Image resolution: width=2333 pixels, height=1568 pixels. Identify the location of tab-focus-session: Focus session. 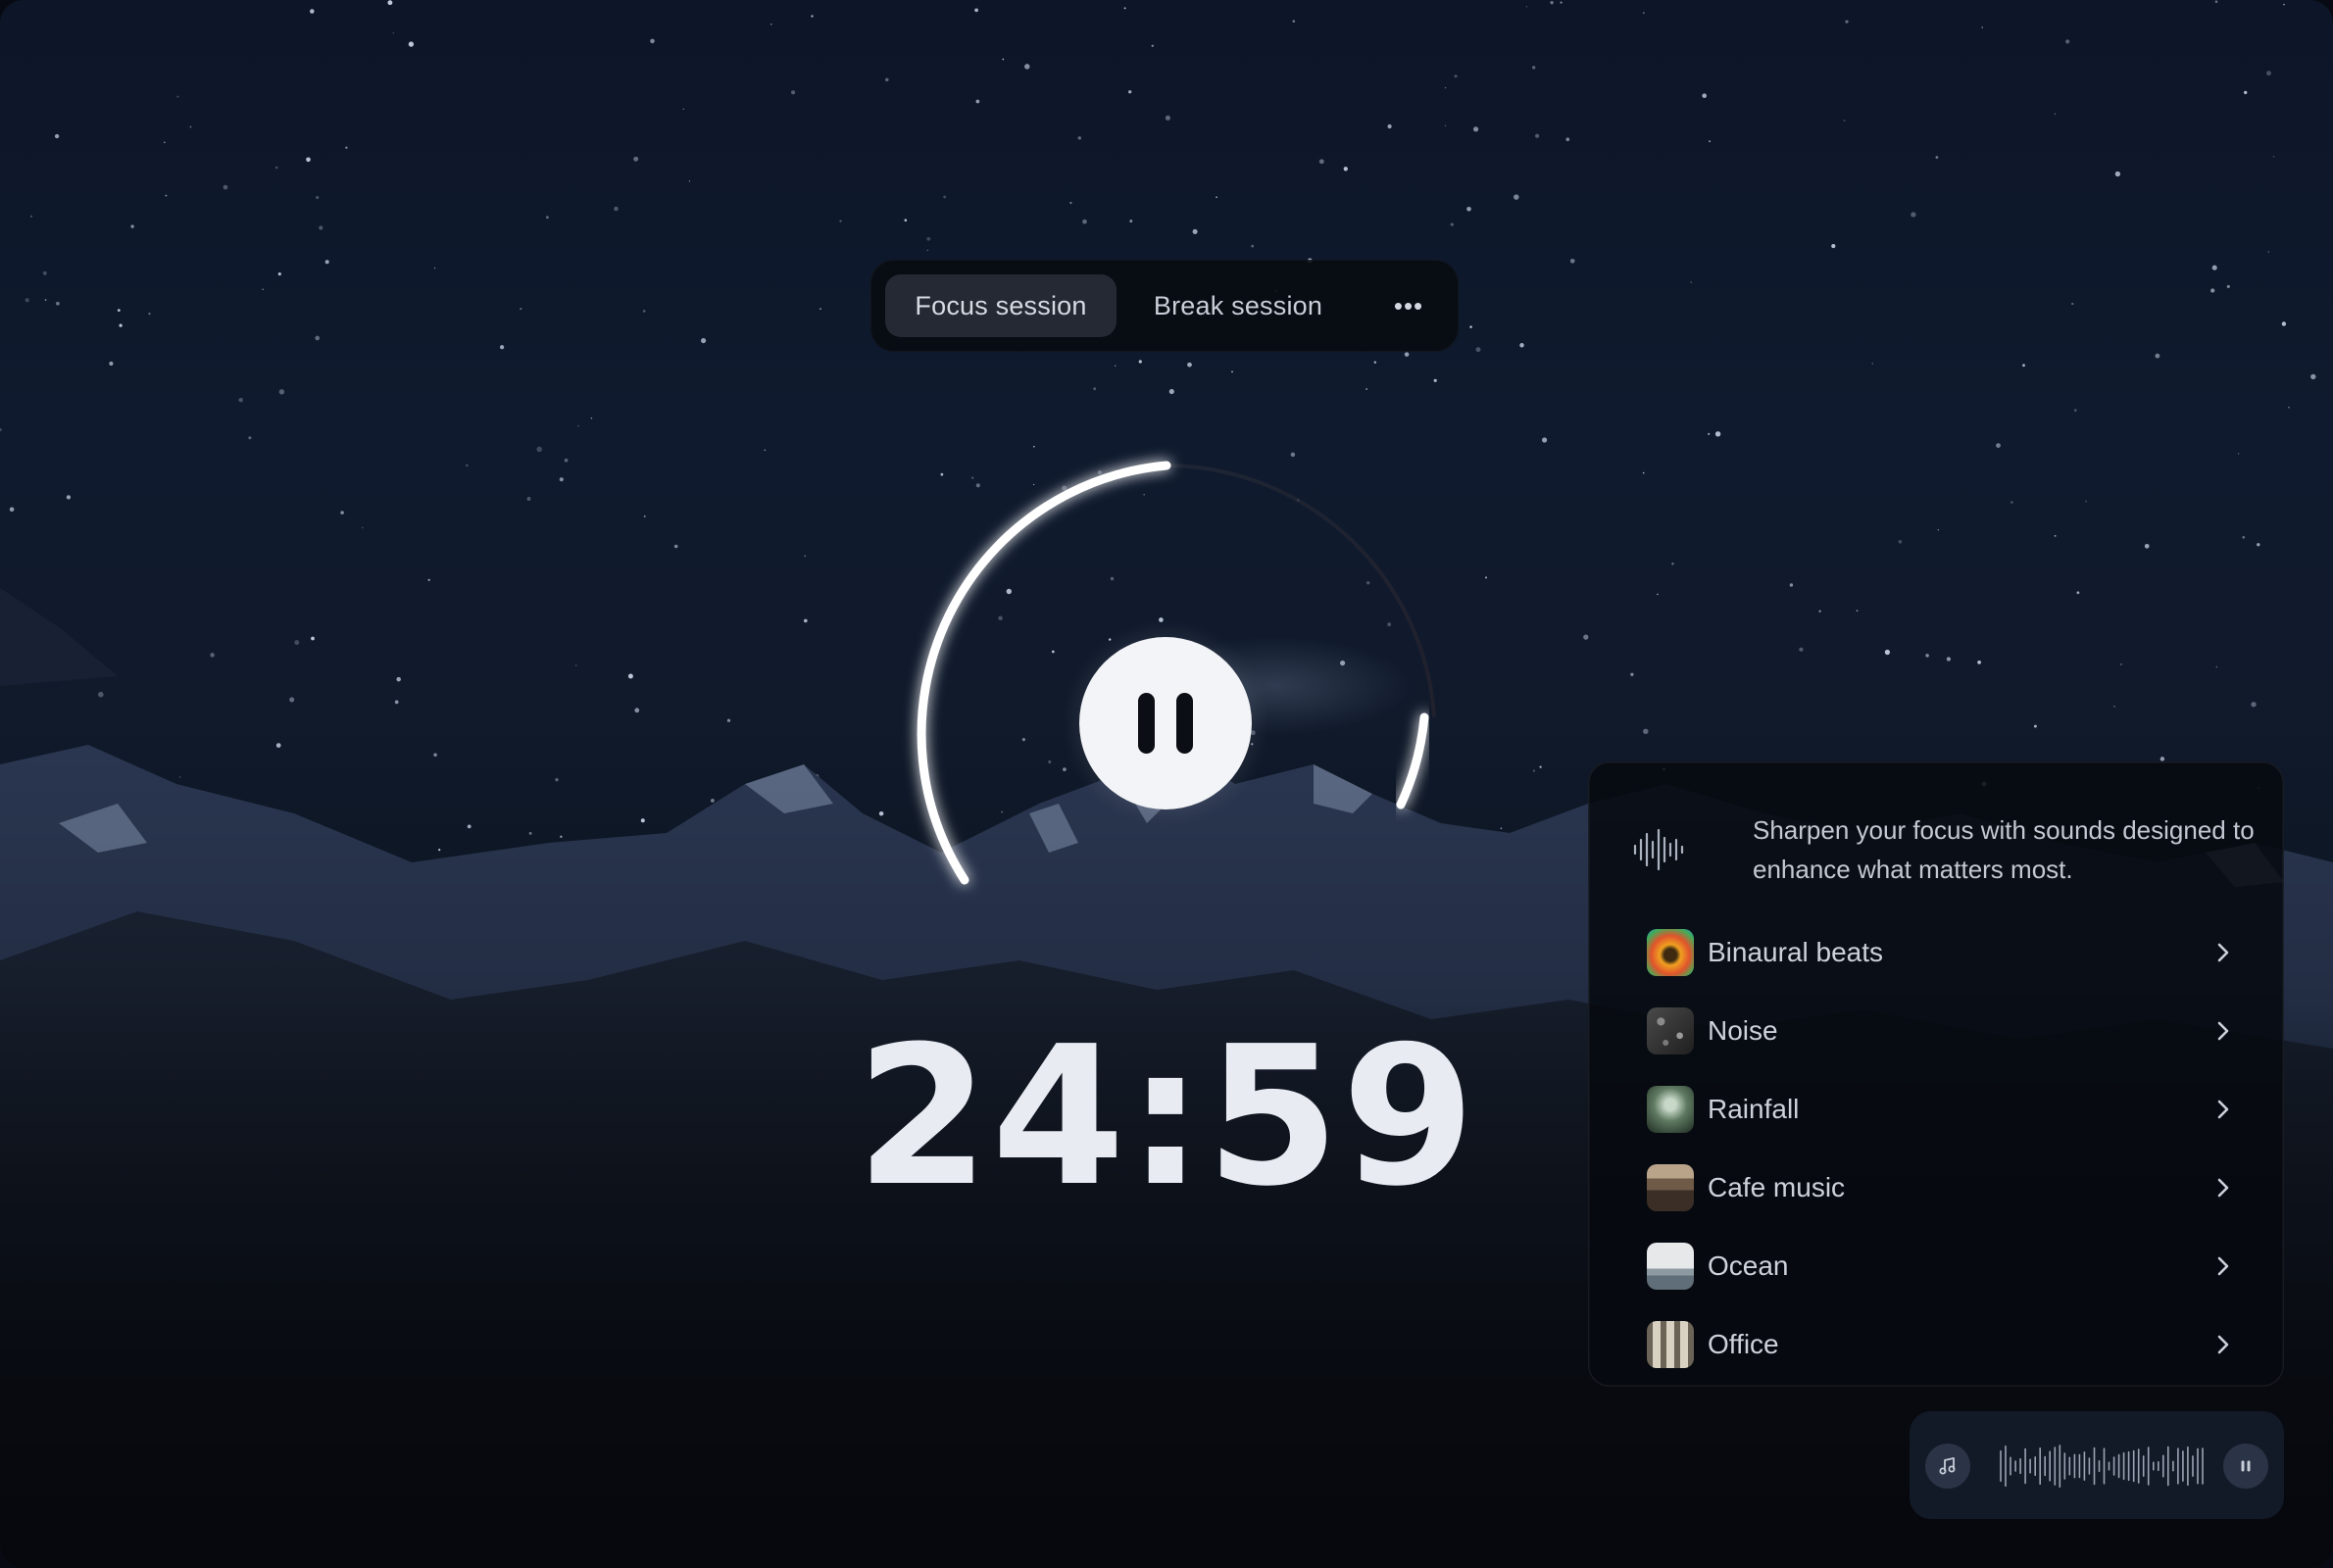
(1001, 305).